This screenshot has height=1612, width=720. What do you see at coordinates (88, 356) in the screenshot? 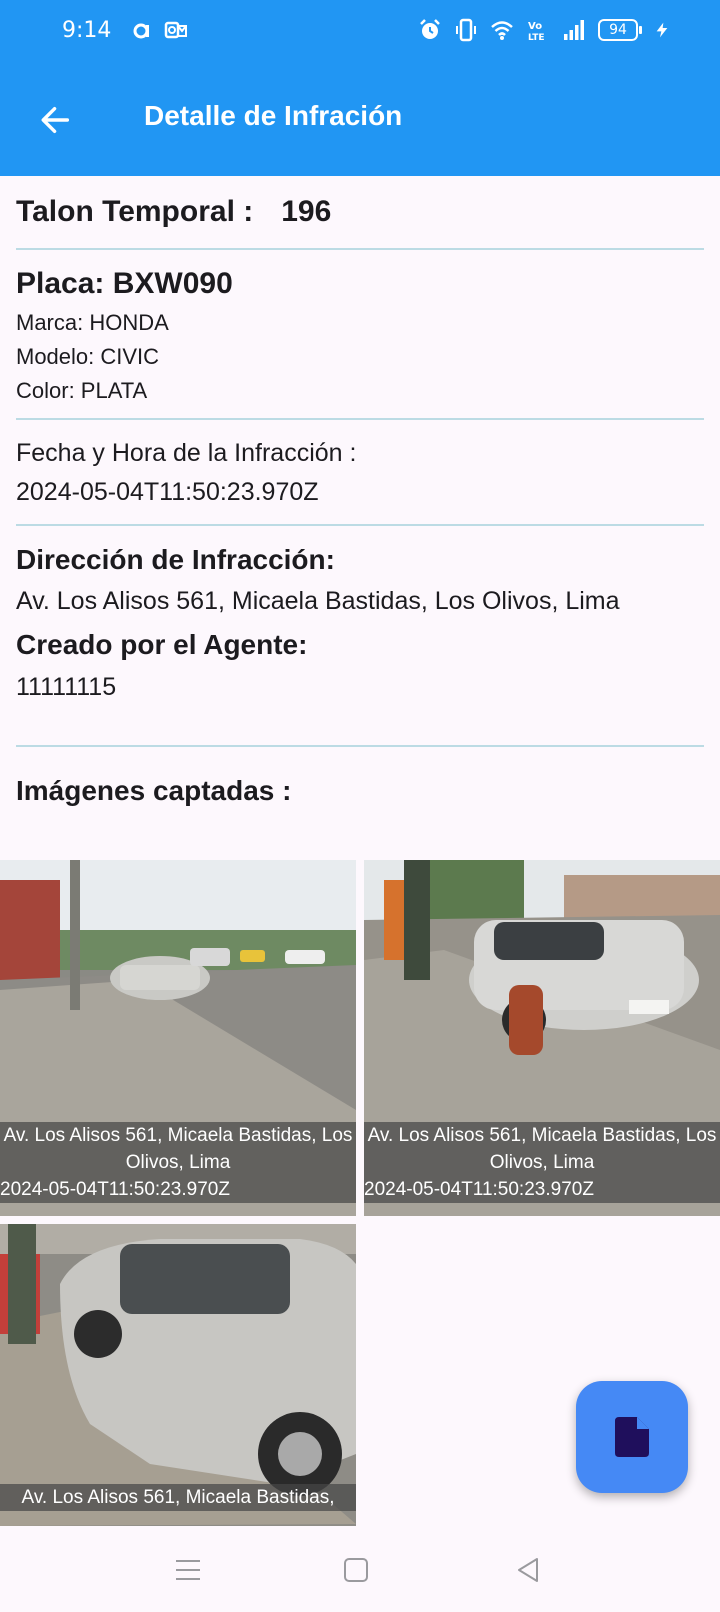
I see `vehicle-model: Modelo: CIVIC` at bounding box center [88, 356].